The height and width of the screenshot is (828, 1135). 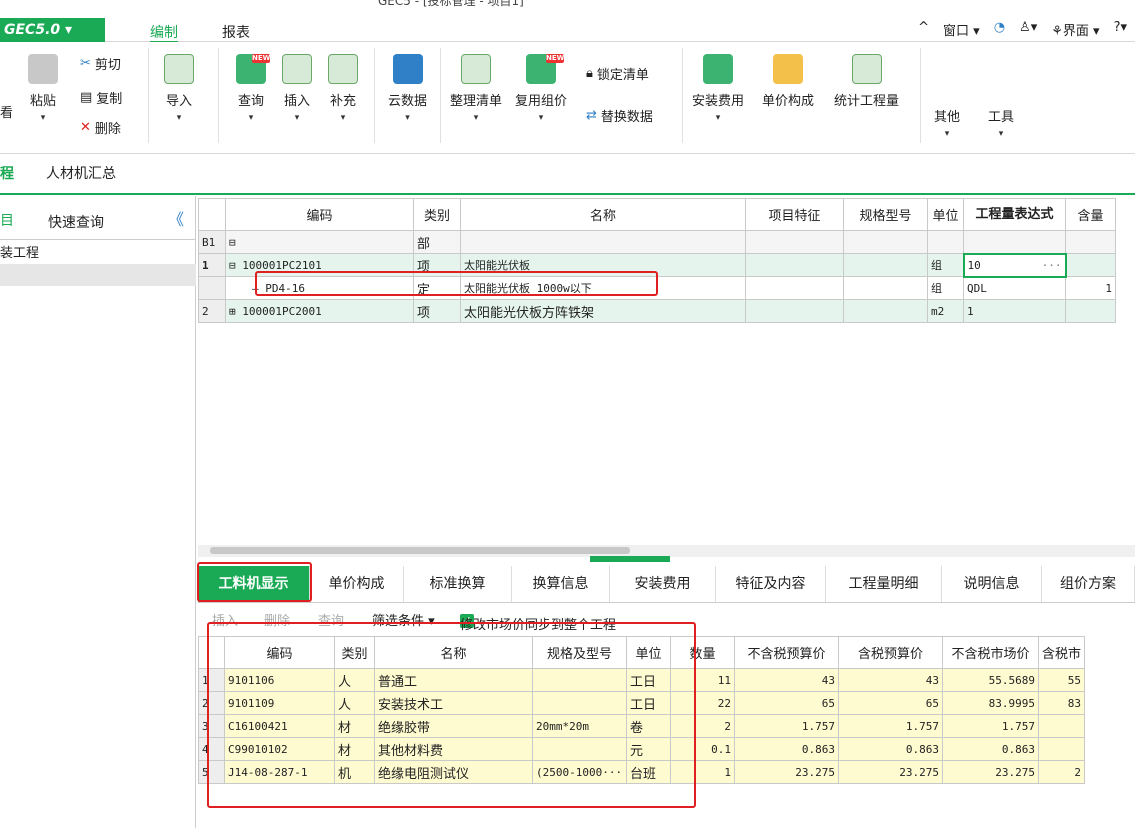 What do you see at coordinates (236, 32) in the screenshot?
I see `tab-report: 报表` at bounding box center [236, 32].